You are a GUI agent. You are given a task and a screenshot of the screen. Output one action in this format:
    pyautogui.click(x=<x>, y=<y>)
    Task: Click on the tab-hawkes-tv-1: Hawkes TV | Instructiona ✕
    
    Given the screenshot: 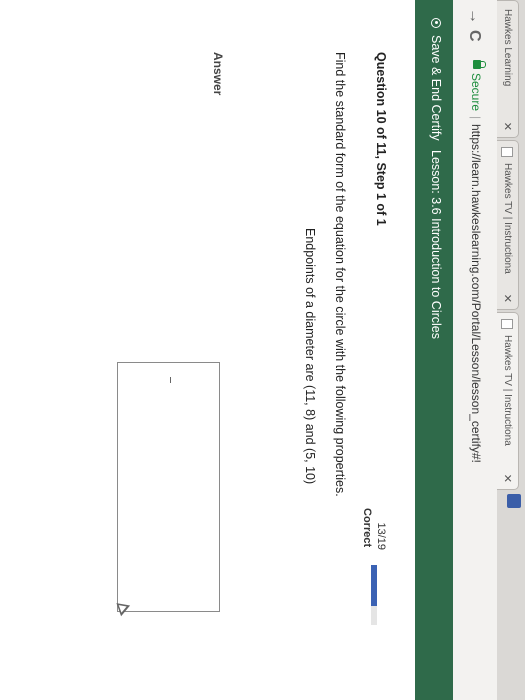 What is the action you would take?
    pyautogui.click(x=508, y=225)
    